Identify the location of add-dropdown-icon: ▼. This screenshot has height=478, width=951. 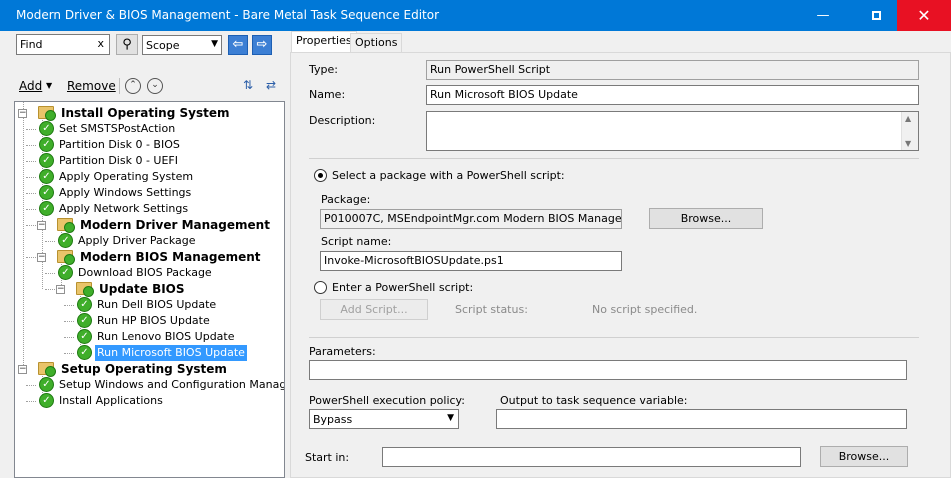
(49, 85).